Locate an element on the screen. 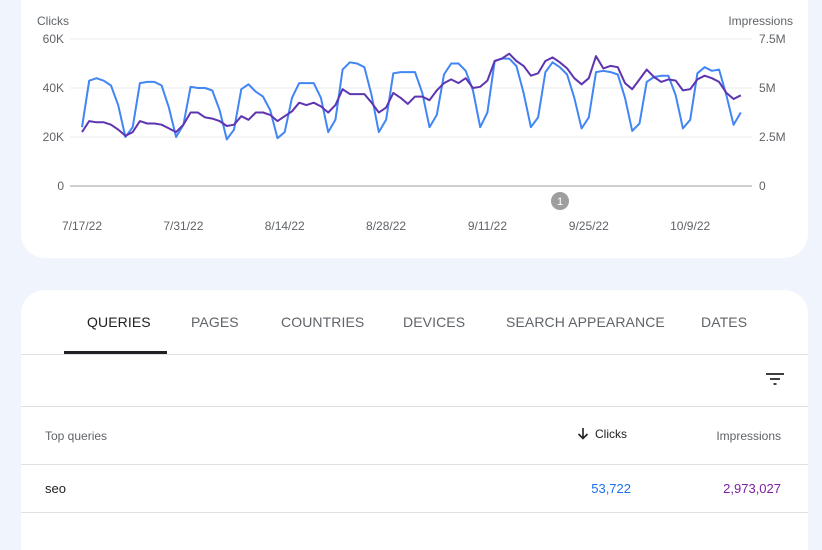 The height and width of the screenshot is (550, 822). impressions-series-line is located at coordinates (411, 94).